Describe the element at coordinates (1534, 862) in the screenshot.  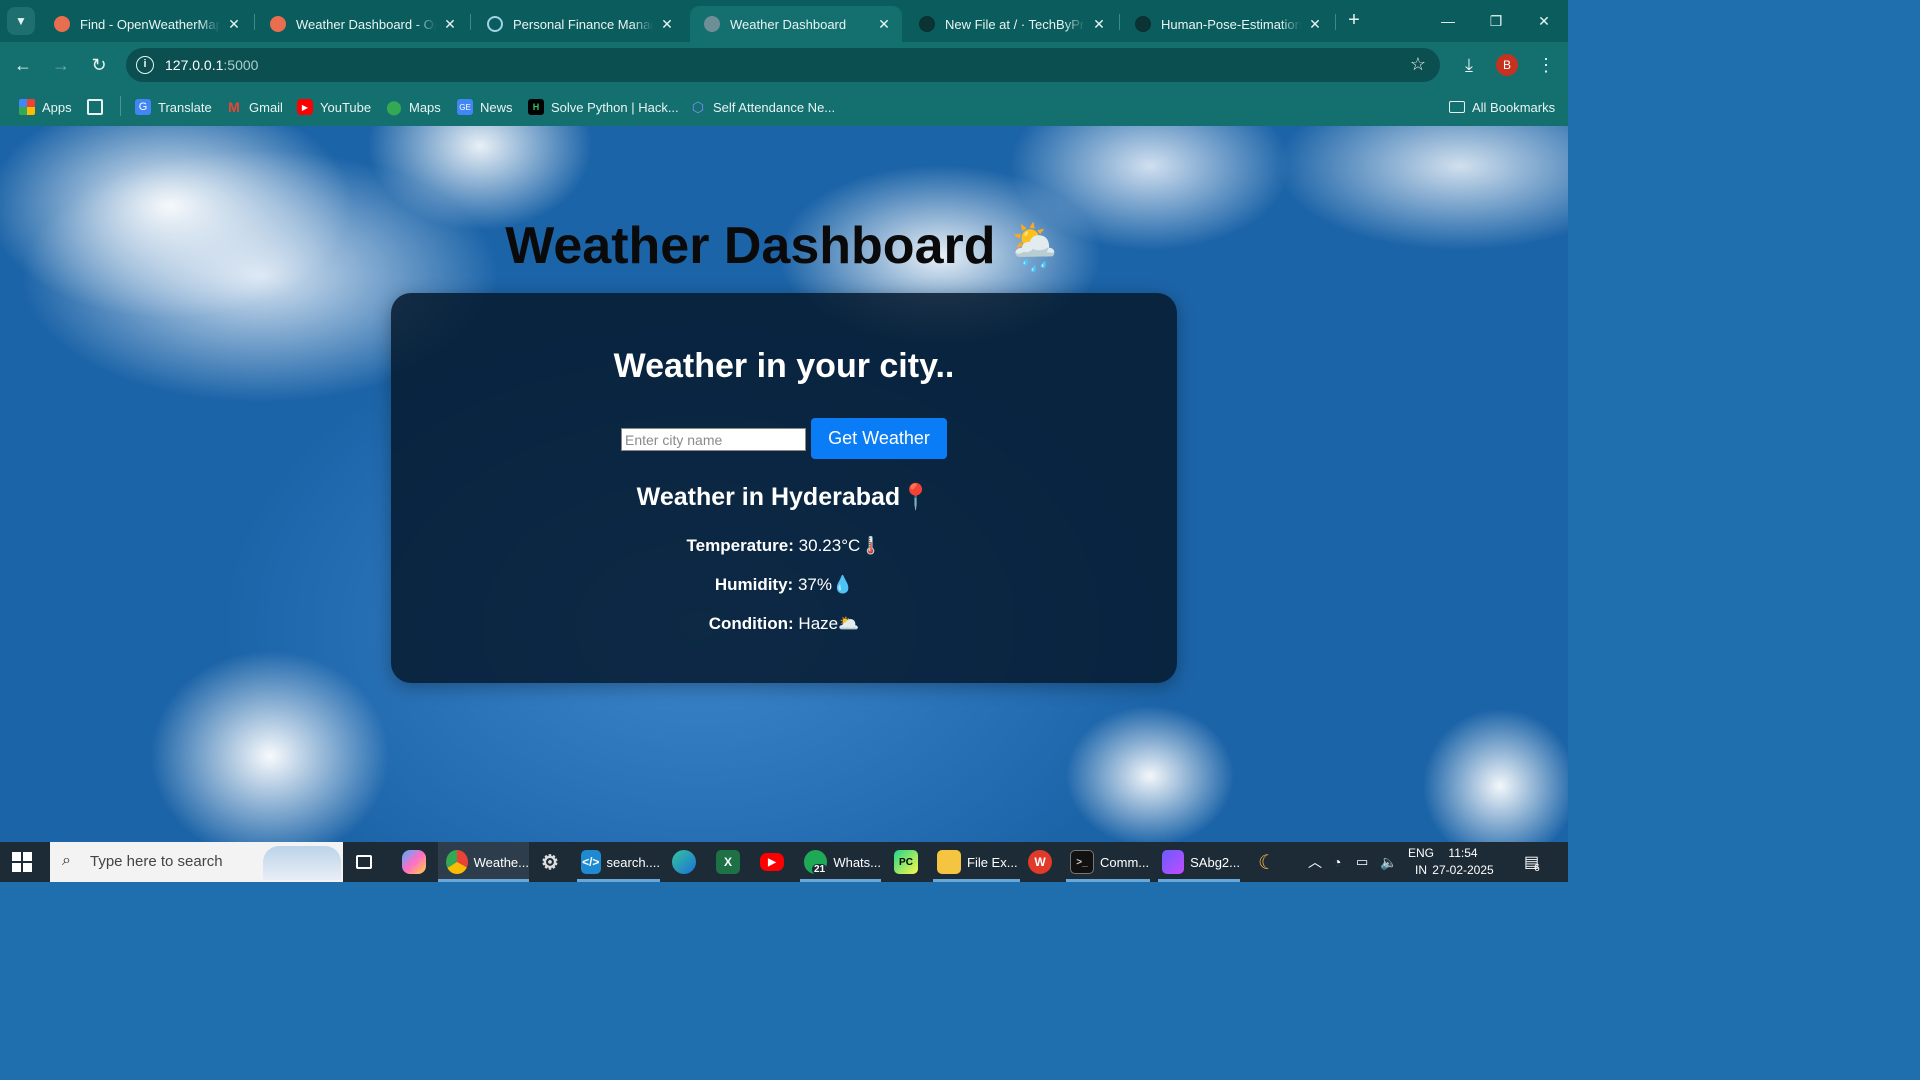
I see `notifications-icon: ▤ 6` at that location.